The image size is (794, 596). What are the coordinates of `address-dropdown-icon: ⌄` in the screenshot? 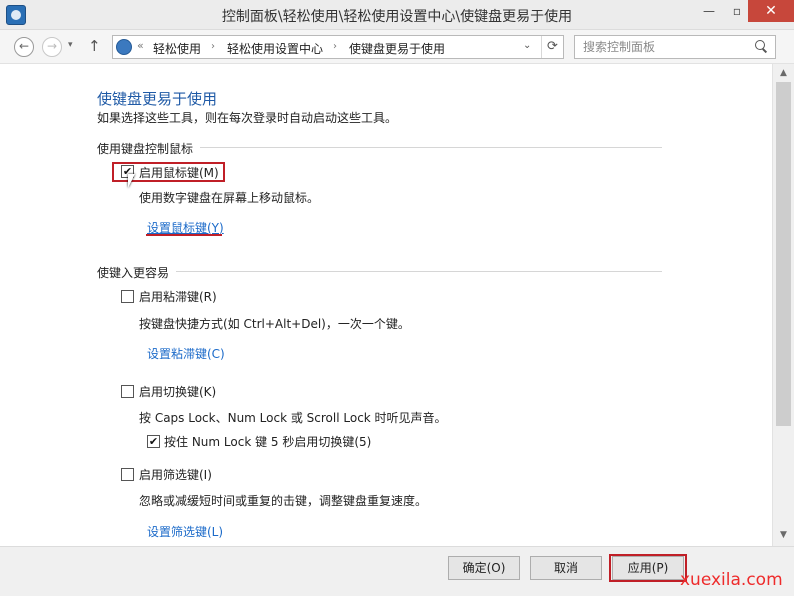 It's located at (527, 45).